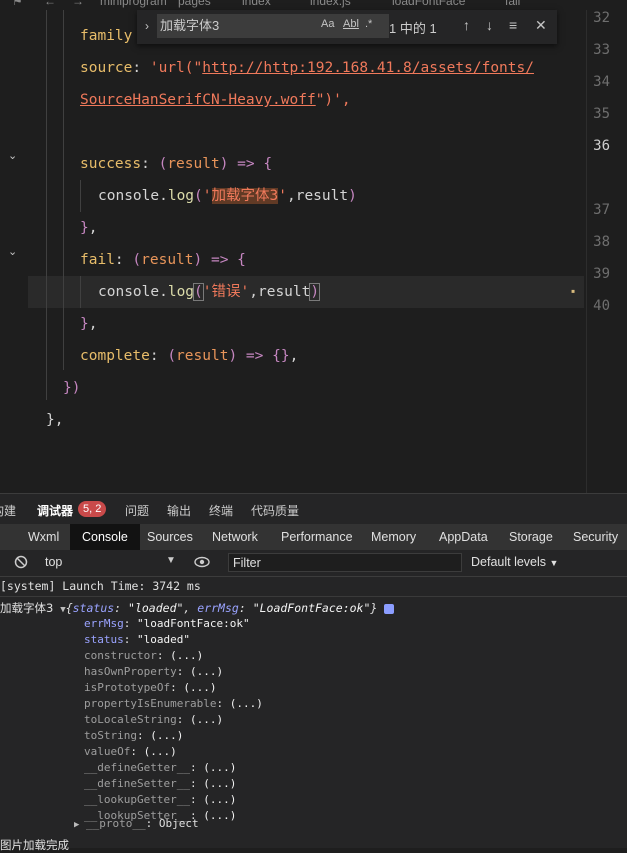 Image resolution: width=627 pixels, height=853 pixels. I want to click on console-toolbar: top ▼ Filter Default levels ▼, so click(313, 563).